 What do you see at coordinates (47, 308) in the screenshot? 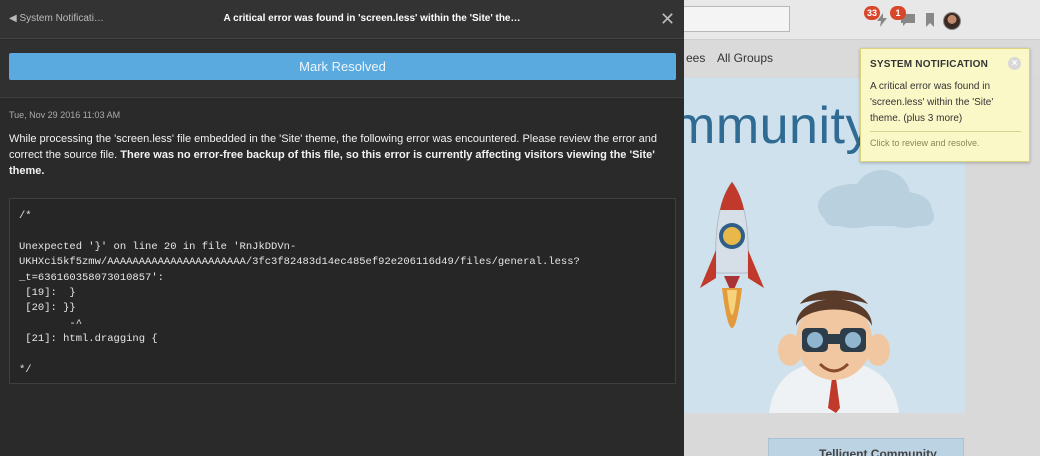
I see `code-line: [20]: }}` at bounding box center [47, 308].